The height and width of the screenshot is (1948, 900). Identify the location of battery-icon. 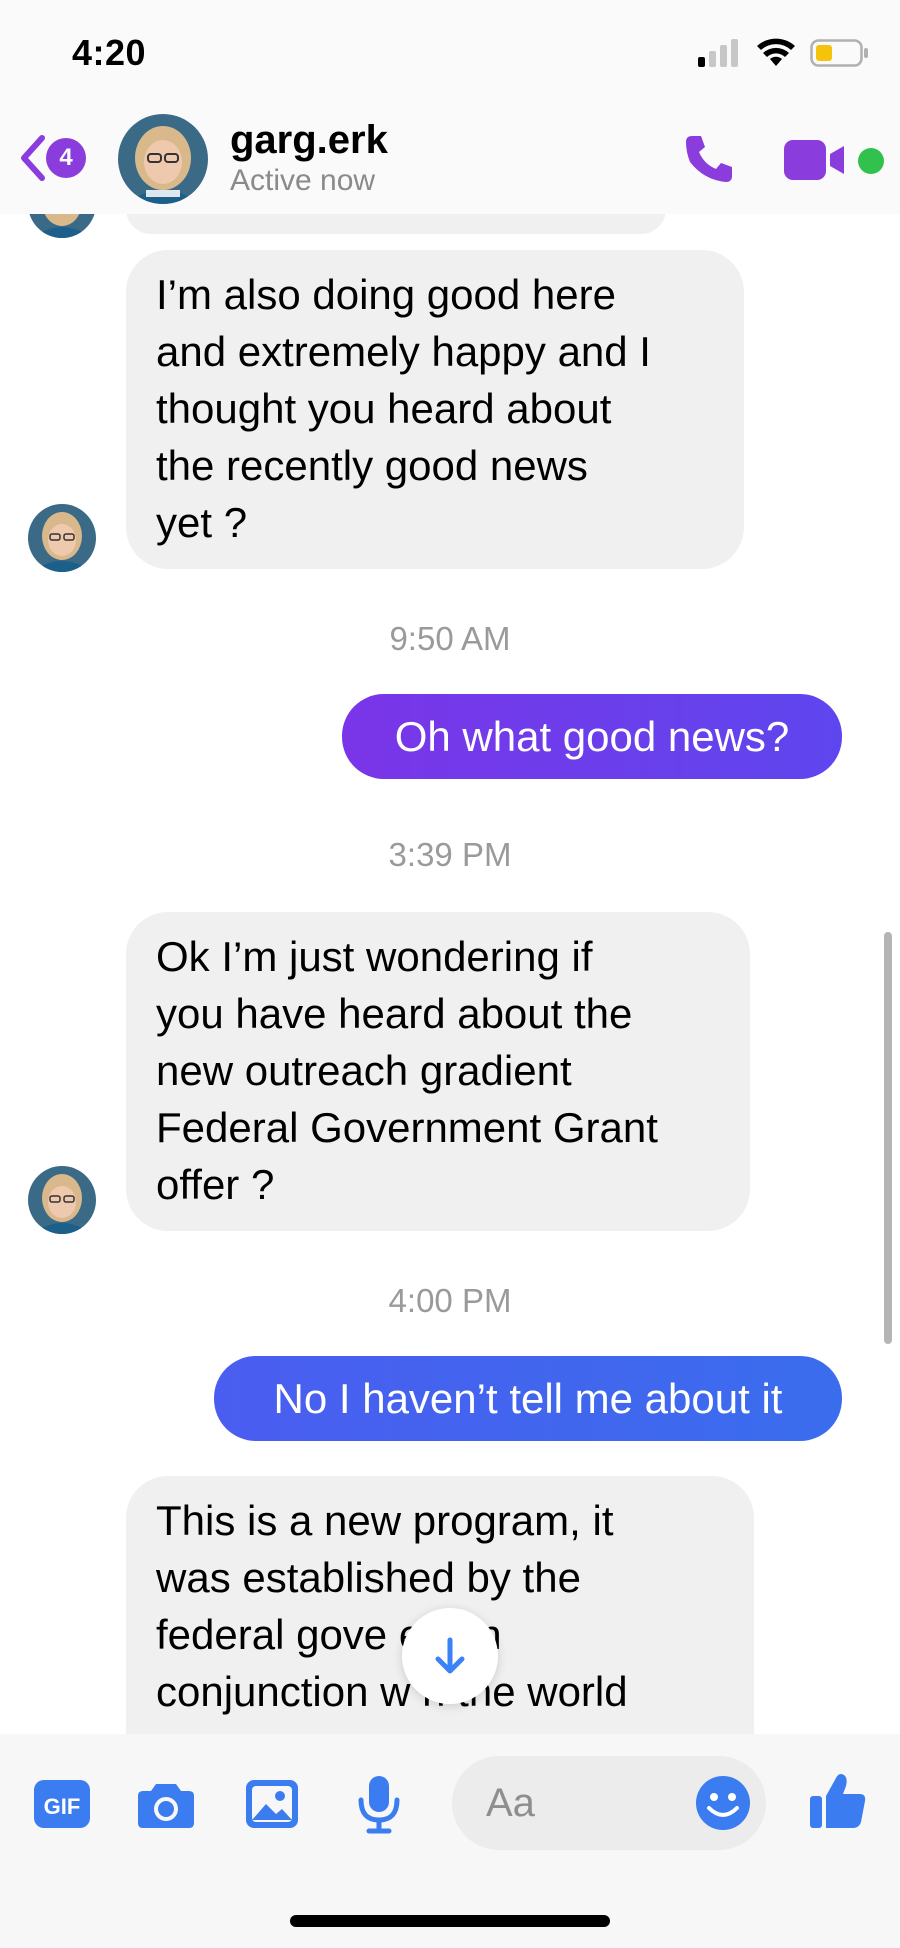
(839, 53).